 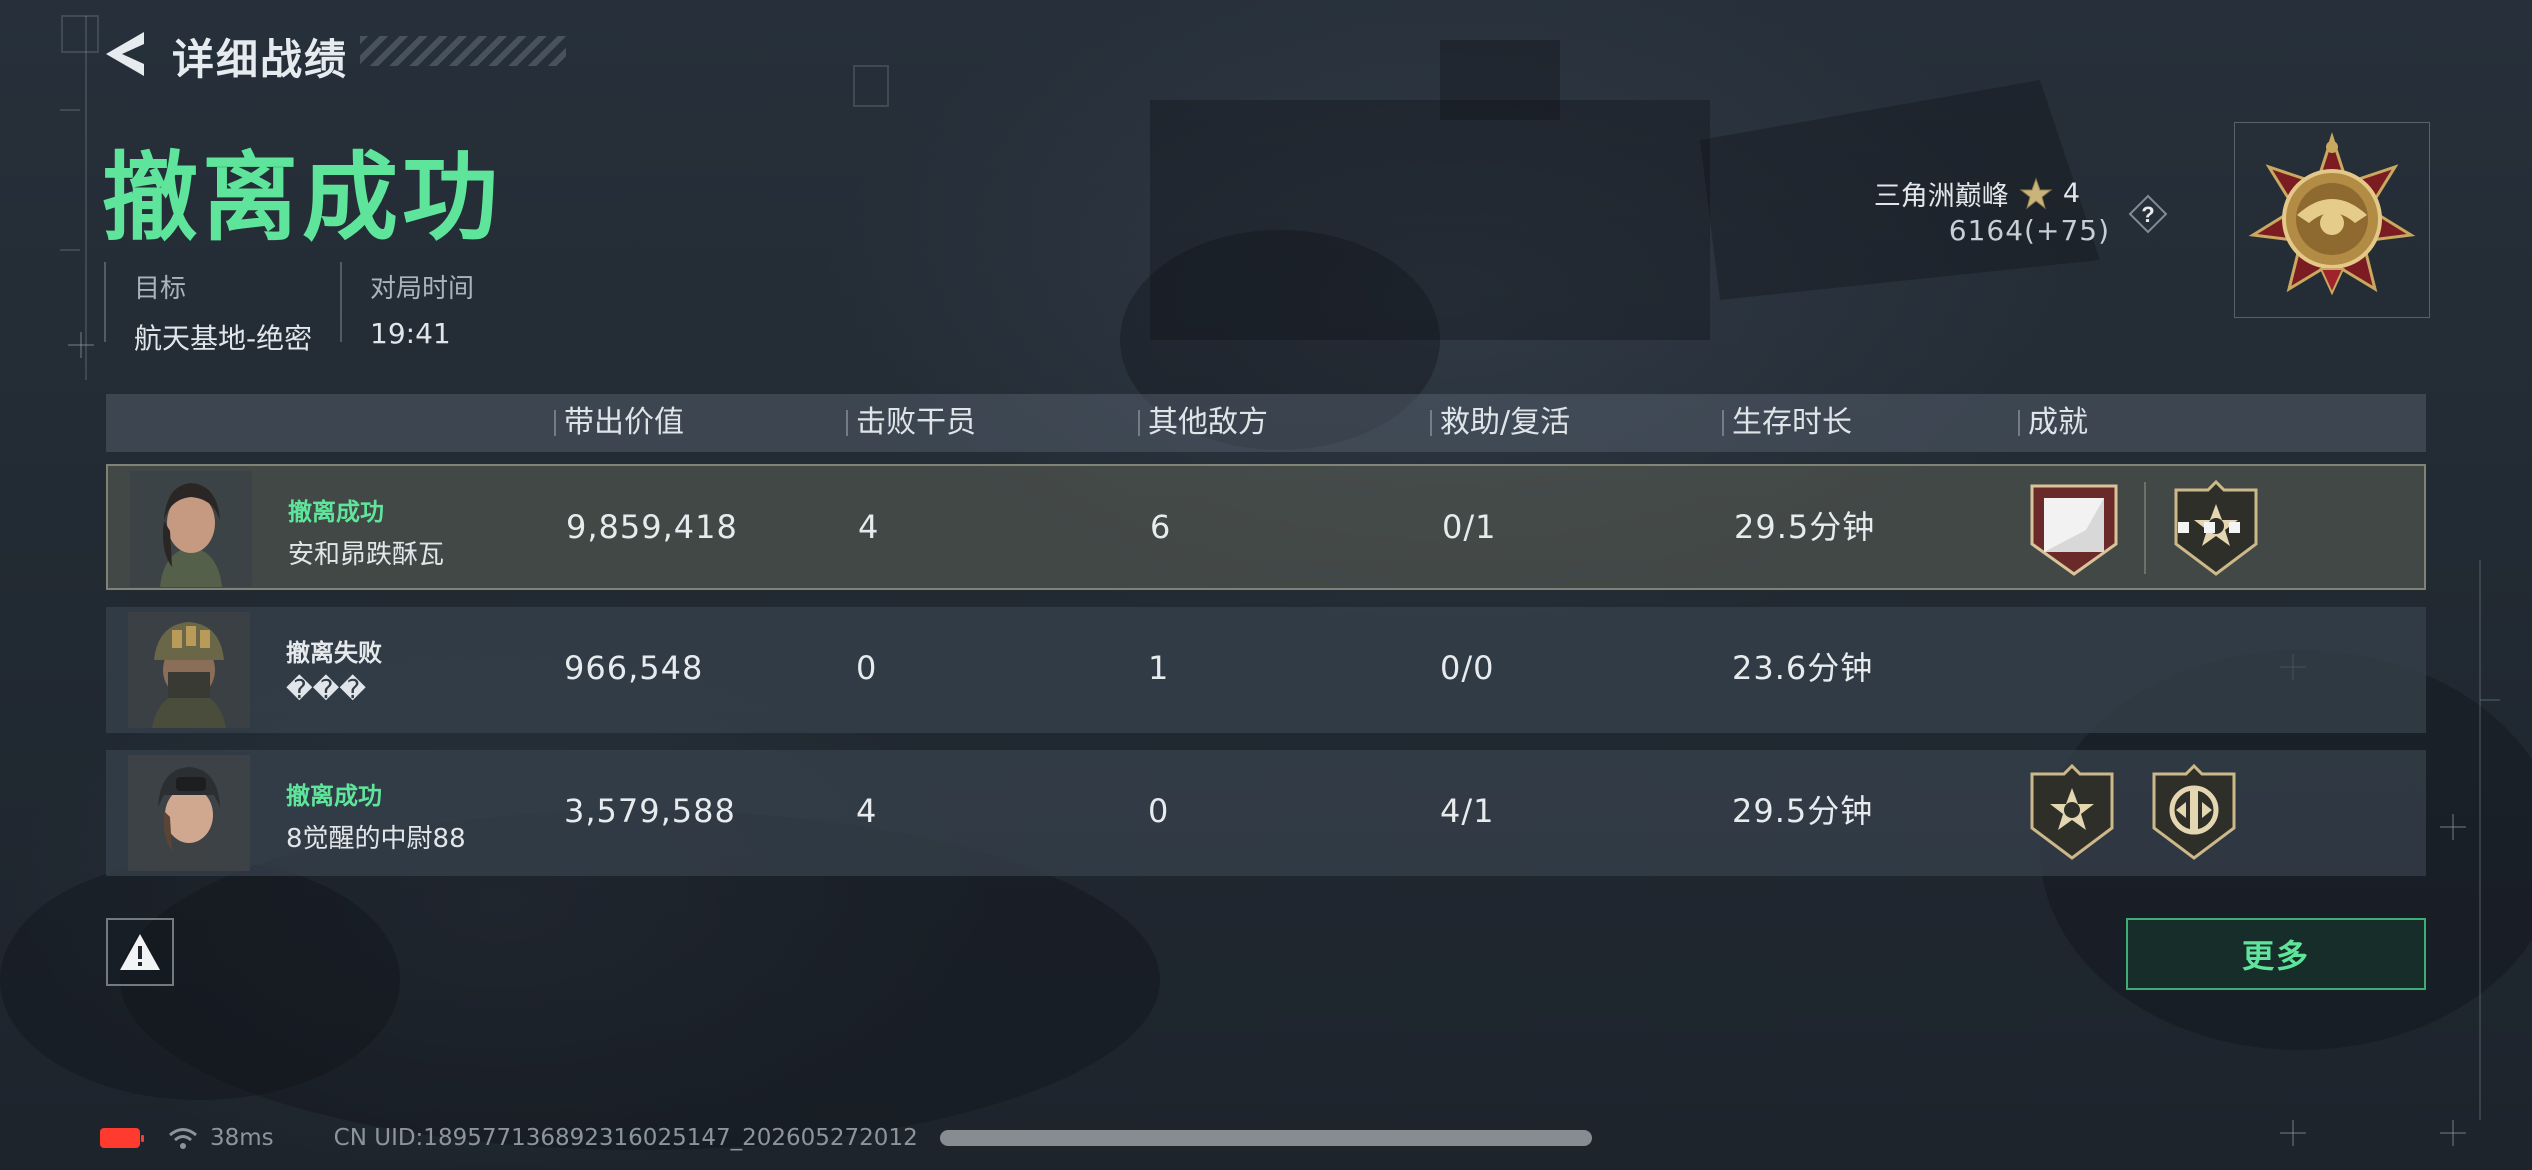 What do you see at coordinates (122, 1138) in the screenshot?
I see `battery-icon` at bounding box center [122, 1138].